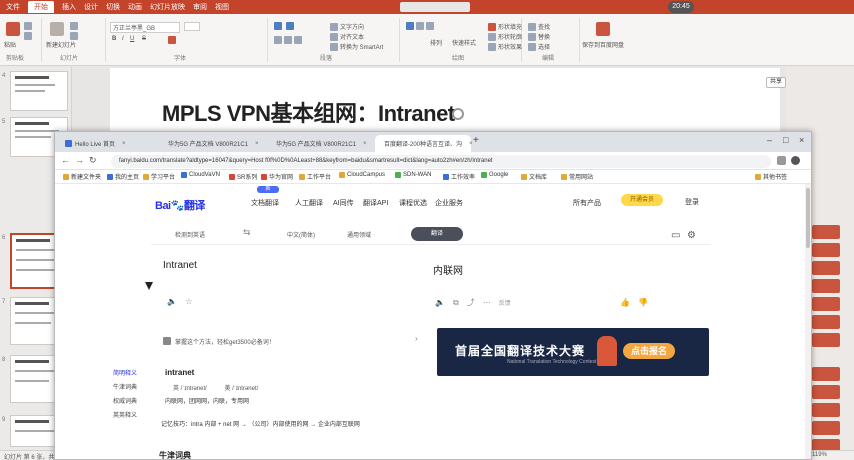 The height and width of the screenshot is (460, 854). What do you see at coordinates (309, 203) in the screenshot?
I see `nav-human-translate: 人工翻译` at bounding box center [309, 203].